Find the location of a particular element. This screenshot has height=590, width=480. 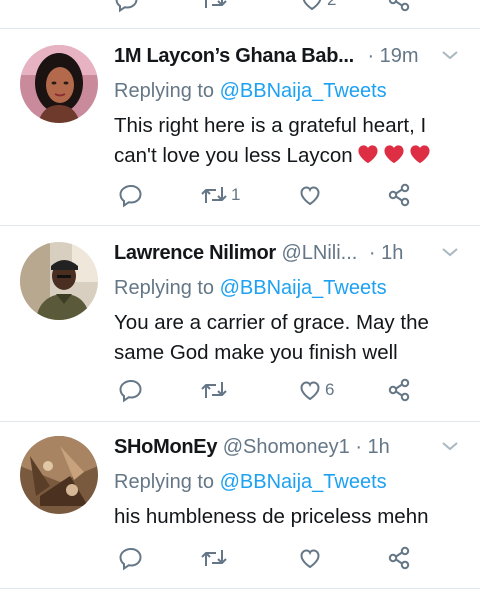

like-button: 6 is located at coordinates (316, 390).